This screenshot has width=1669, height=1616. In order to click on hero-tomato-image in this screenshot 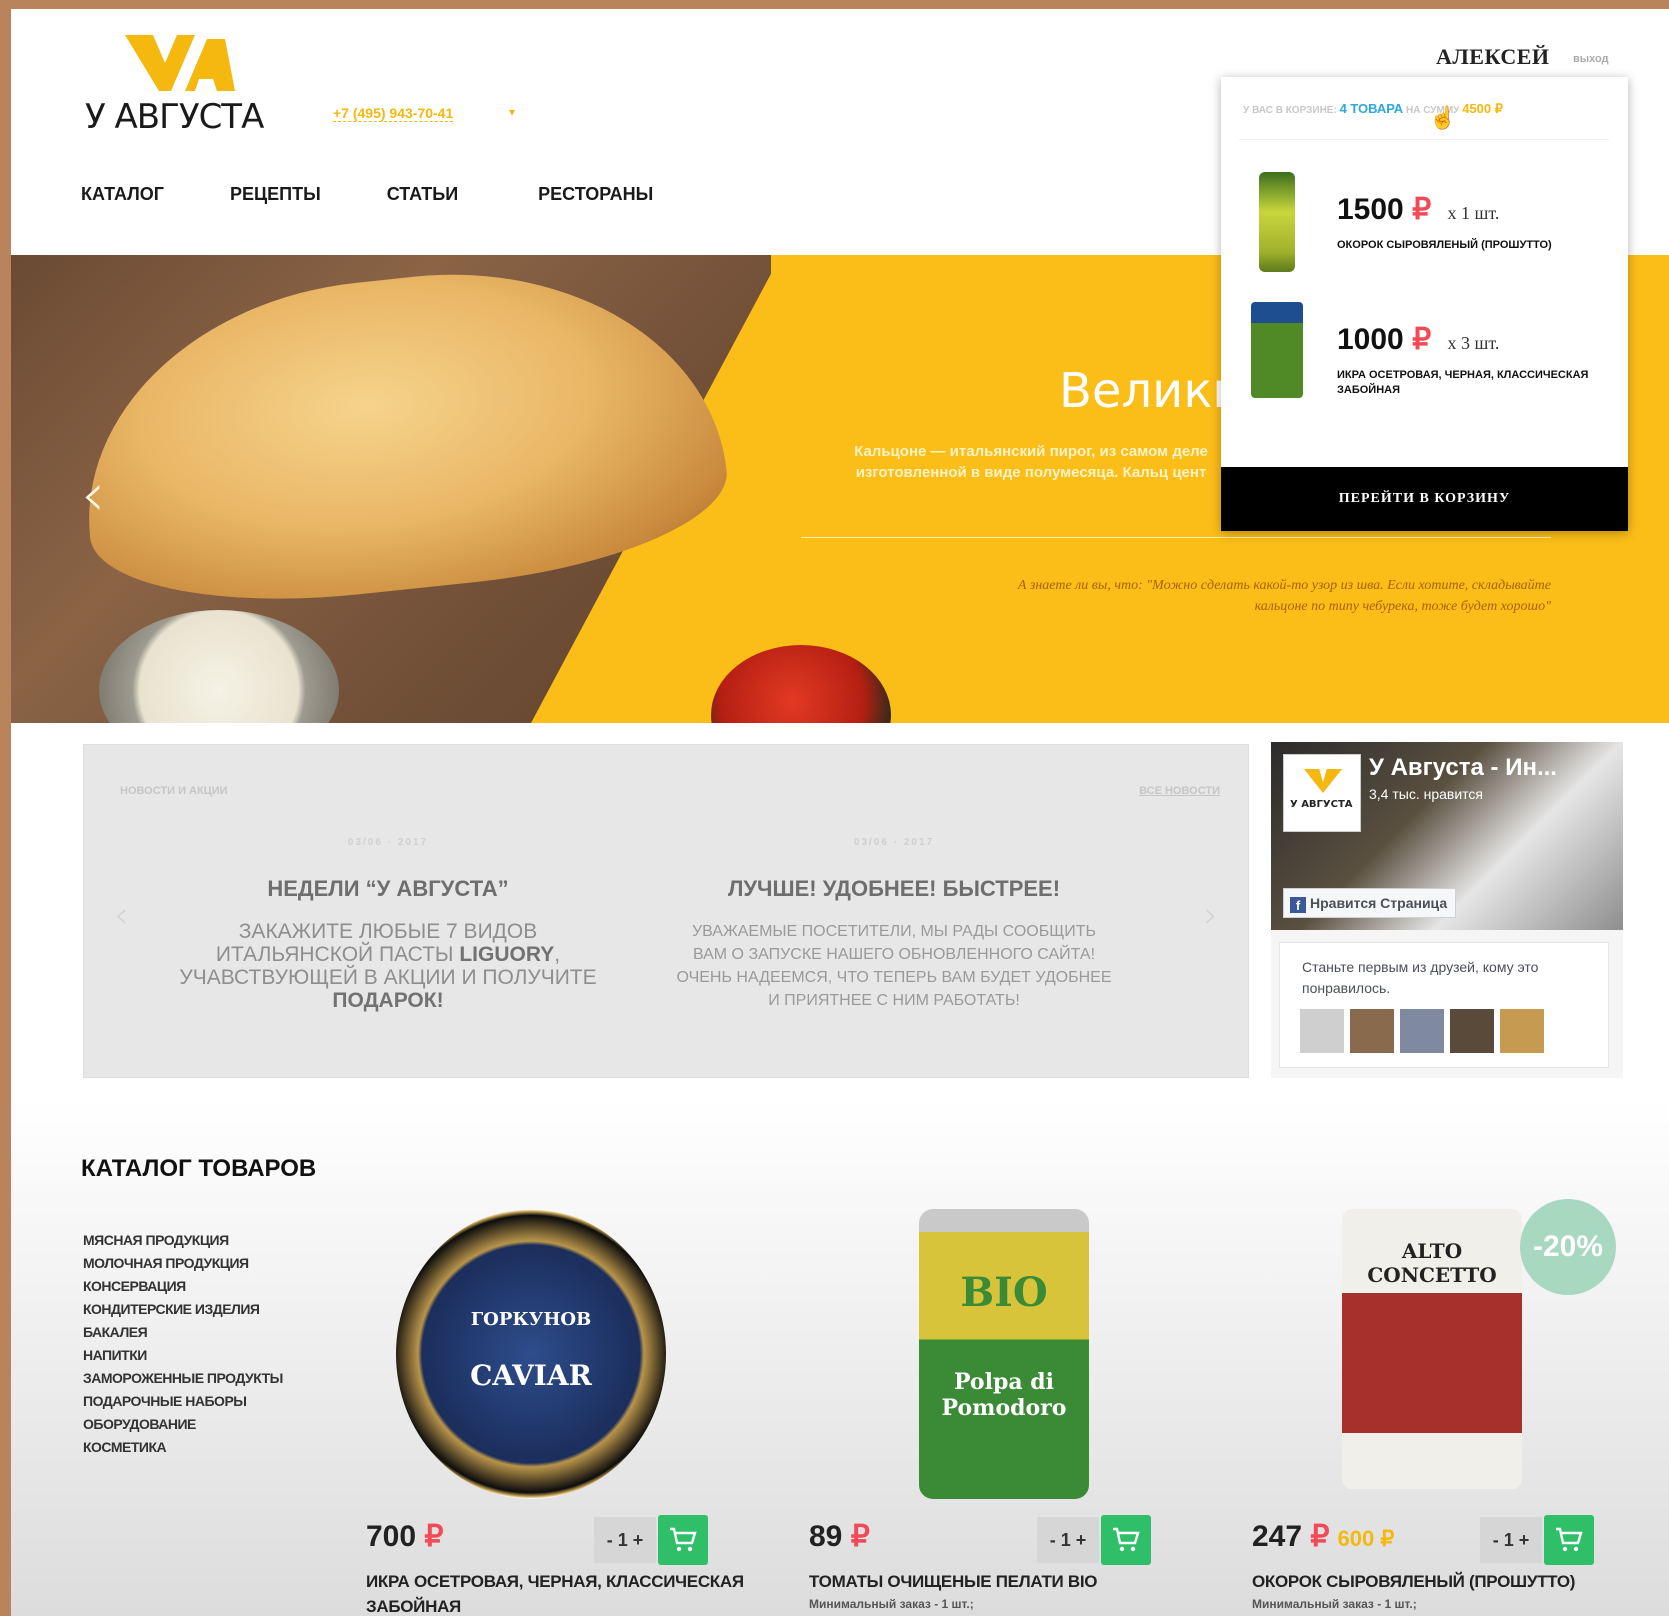, I will do `click(801, 684)`.